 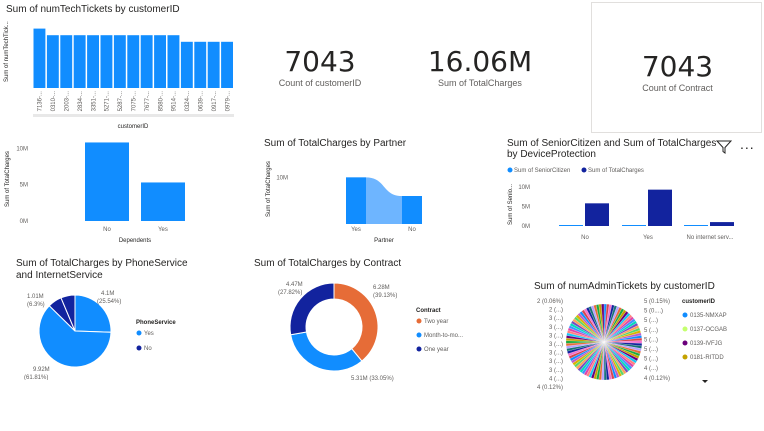 I want to click on y-tick-label: 0M, so click(x=526, y=227).